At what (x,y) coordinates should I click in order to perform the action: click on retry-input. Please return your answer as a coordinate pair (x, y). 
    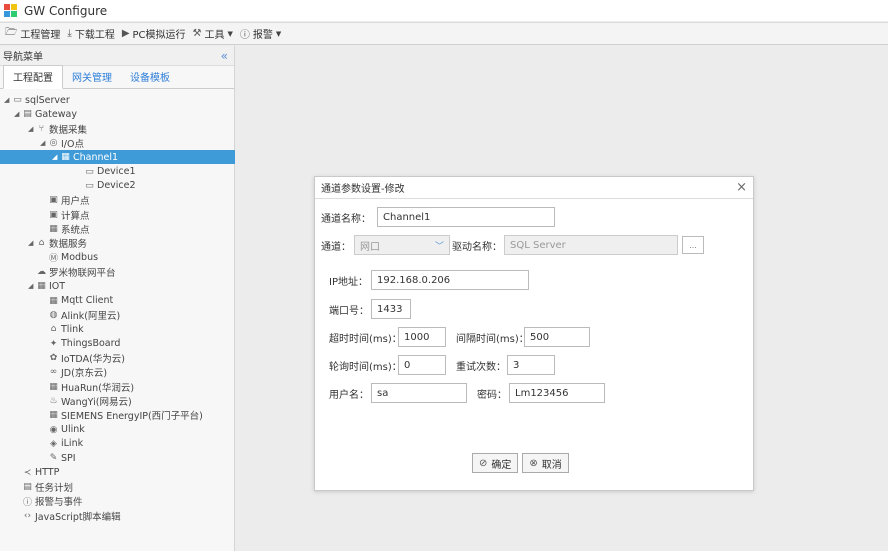
    Looking at the image, I should click on (531, 365).